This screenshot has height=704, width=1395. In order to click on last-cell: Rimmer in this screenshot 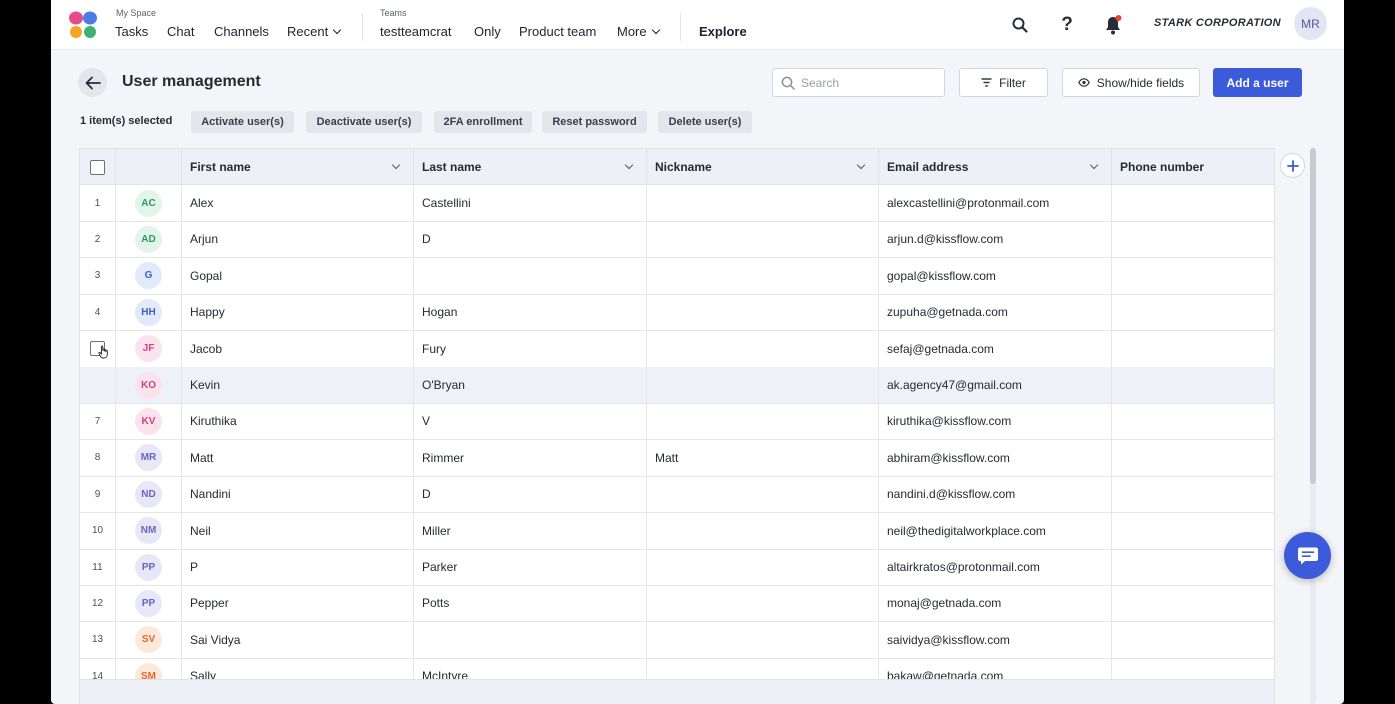, I will do `click(530, 457)`.